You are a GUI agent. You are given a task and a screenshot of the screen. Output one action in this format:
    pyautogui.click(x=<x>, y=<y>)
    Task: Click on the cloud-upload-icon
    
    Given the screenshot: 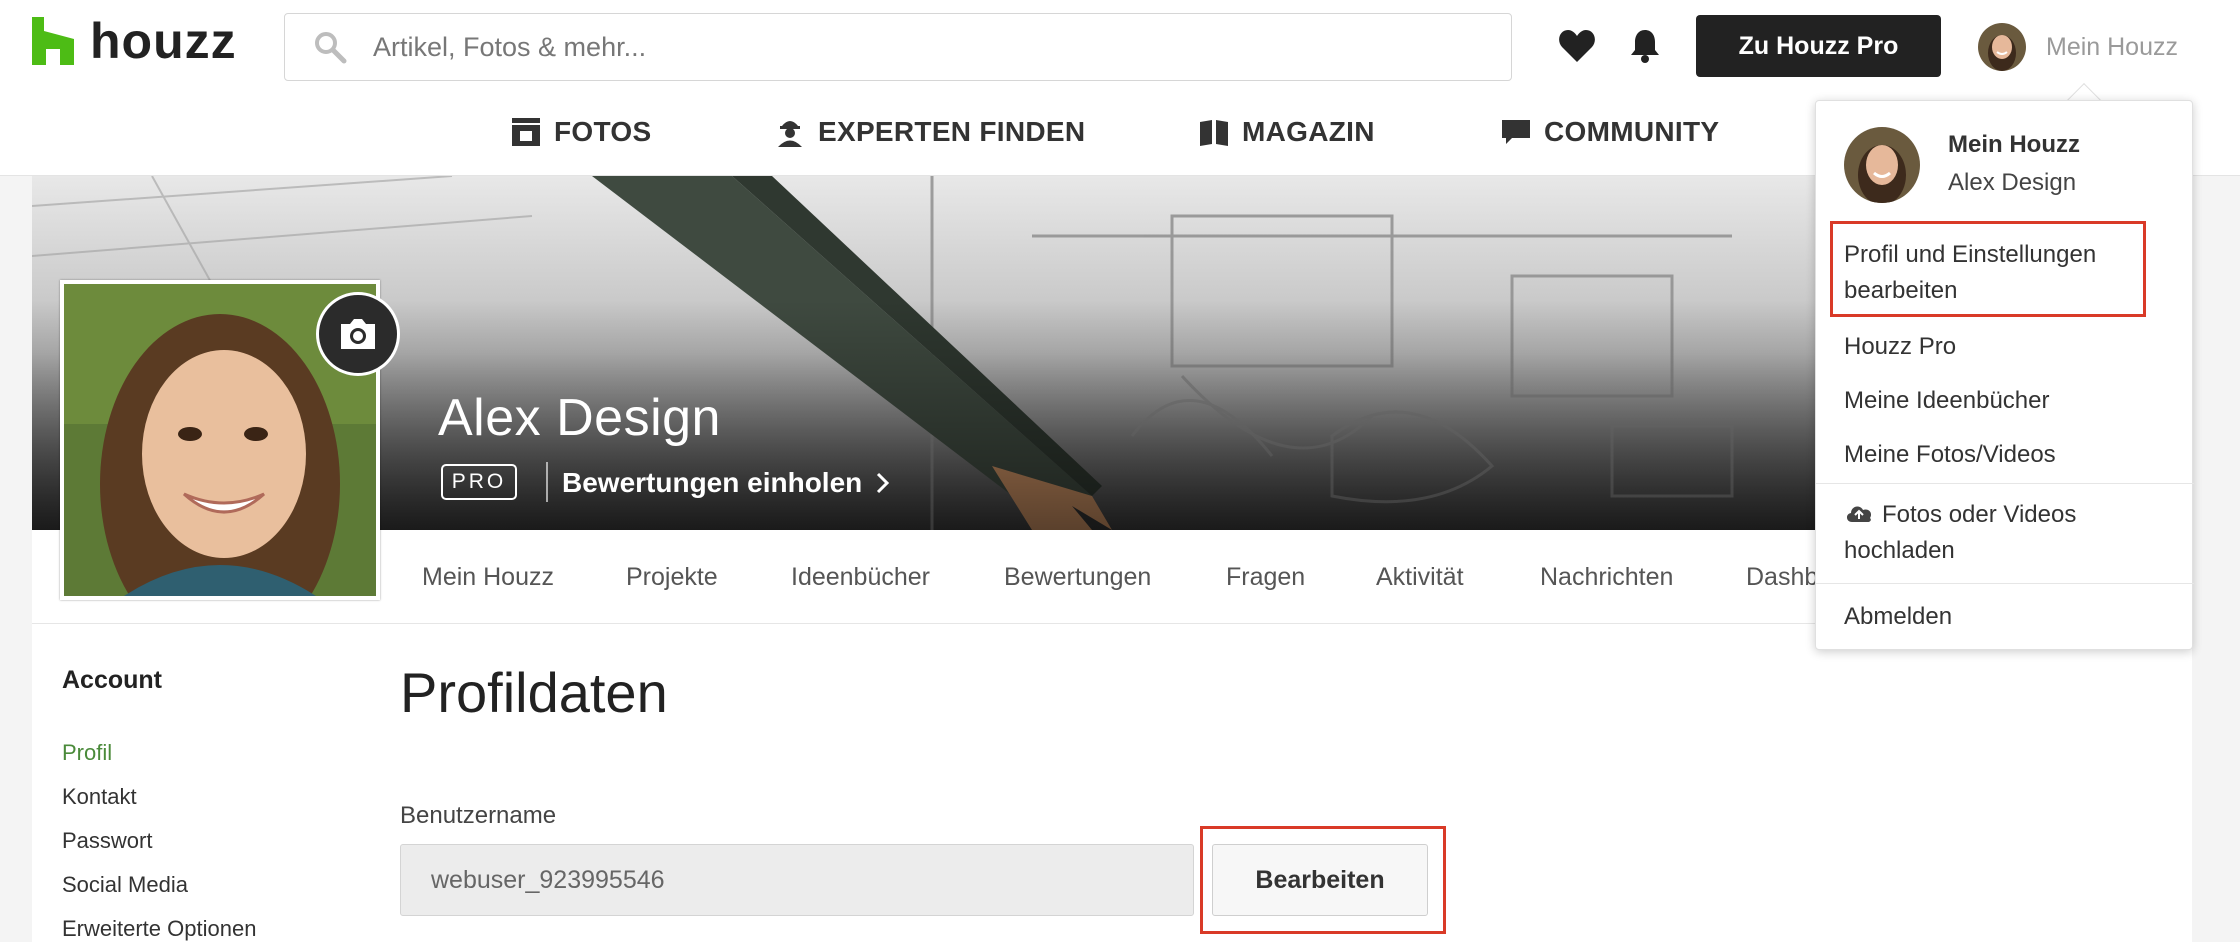 What is the action you would take?
    pyautogui.click(x=1859, y=514)
    